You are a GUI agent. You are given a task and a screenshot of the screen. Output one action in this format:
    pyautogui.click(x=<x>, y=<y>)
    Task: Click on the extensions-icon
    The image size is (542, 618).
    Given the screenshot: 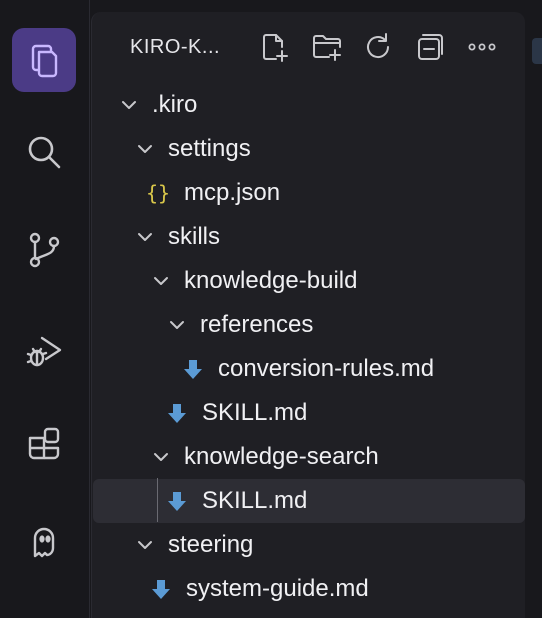 What is the action you would take?
    pyautogui.click(x=44, y=443)
    